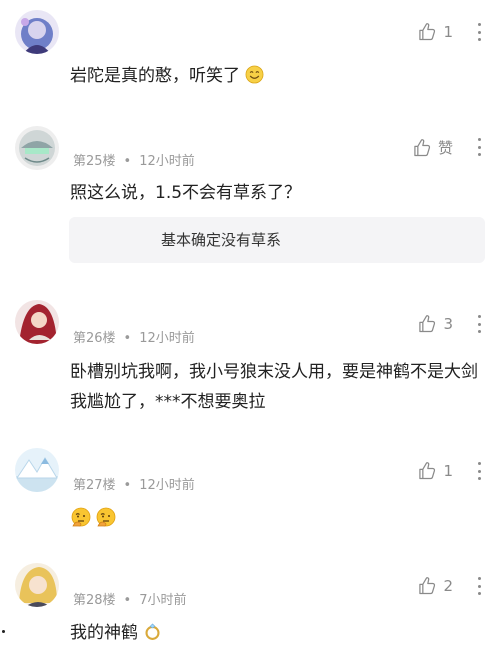 This screenshot has width=499, height=648. I want to click on timestamp: 7小时前, so click(163, 600).